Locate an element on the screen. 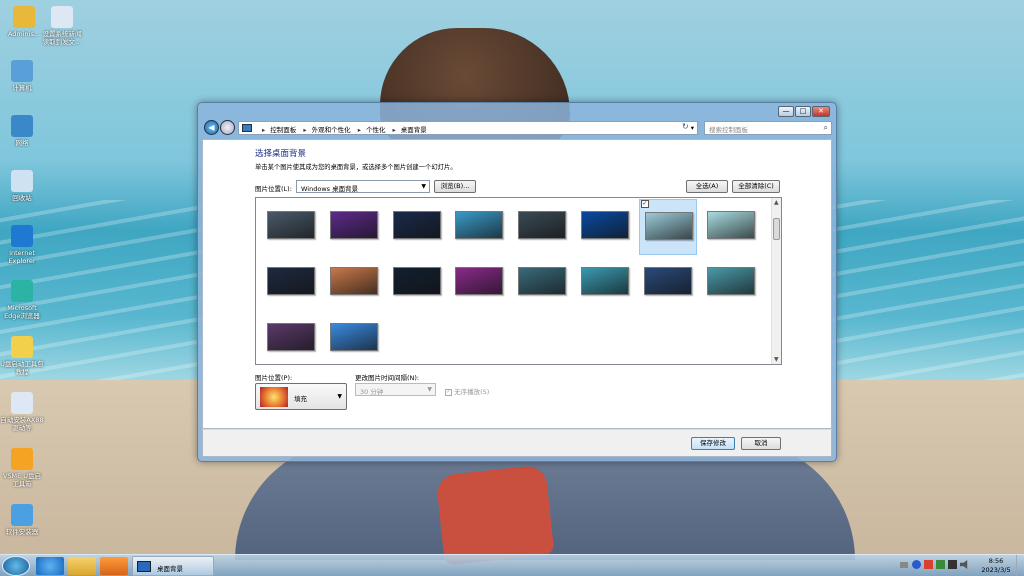 Image resolution: width=1024 pixels, height=576 pixels. position-preview-image is located at coordinates (274, 397).